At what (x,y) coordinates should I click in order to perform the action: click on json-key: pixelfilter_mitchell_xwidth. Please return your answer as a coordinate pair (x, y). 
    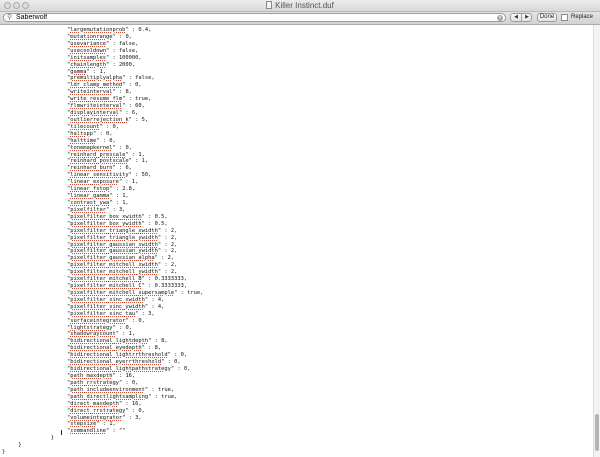
    Looking at the image, I should click on (114, 265).